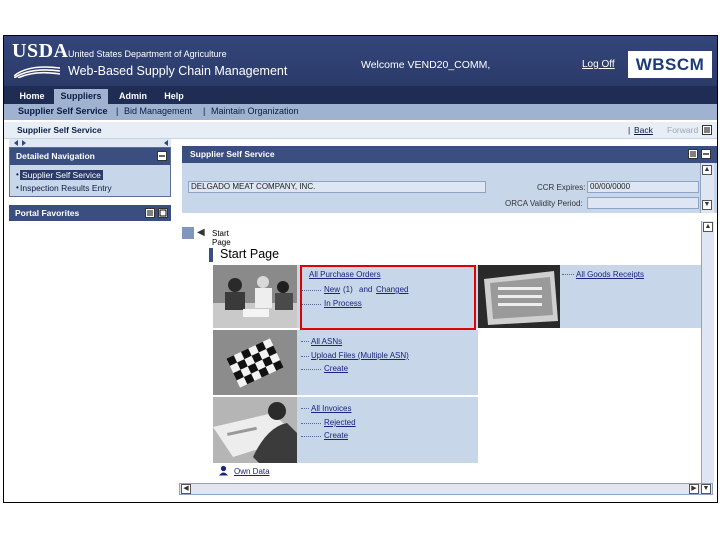 The width and height of the screenshot is (720, 540). I want to click on subnav-bid-management: Bid Management, so click(158, 111).